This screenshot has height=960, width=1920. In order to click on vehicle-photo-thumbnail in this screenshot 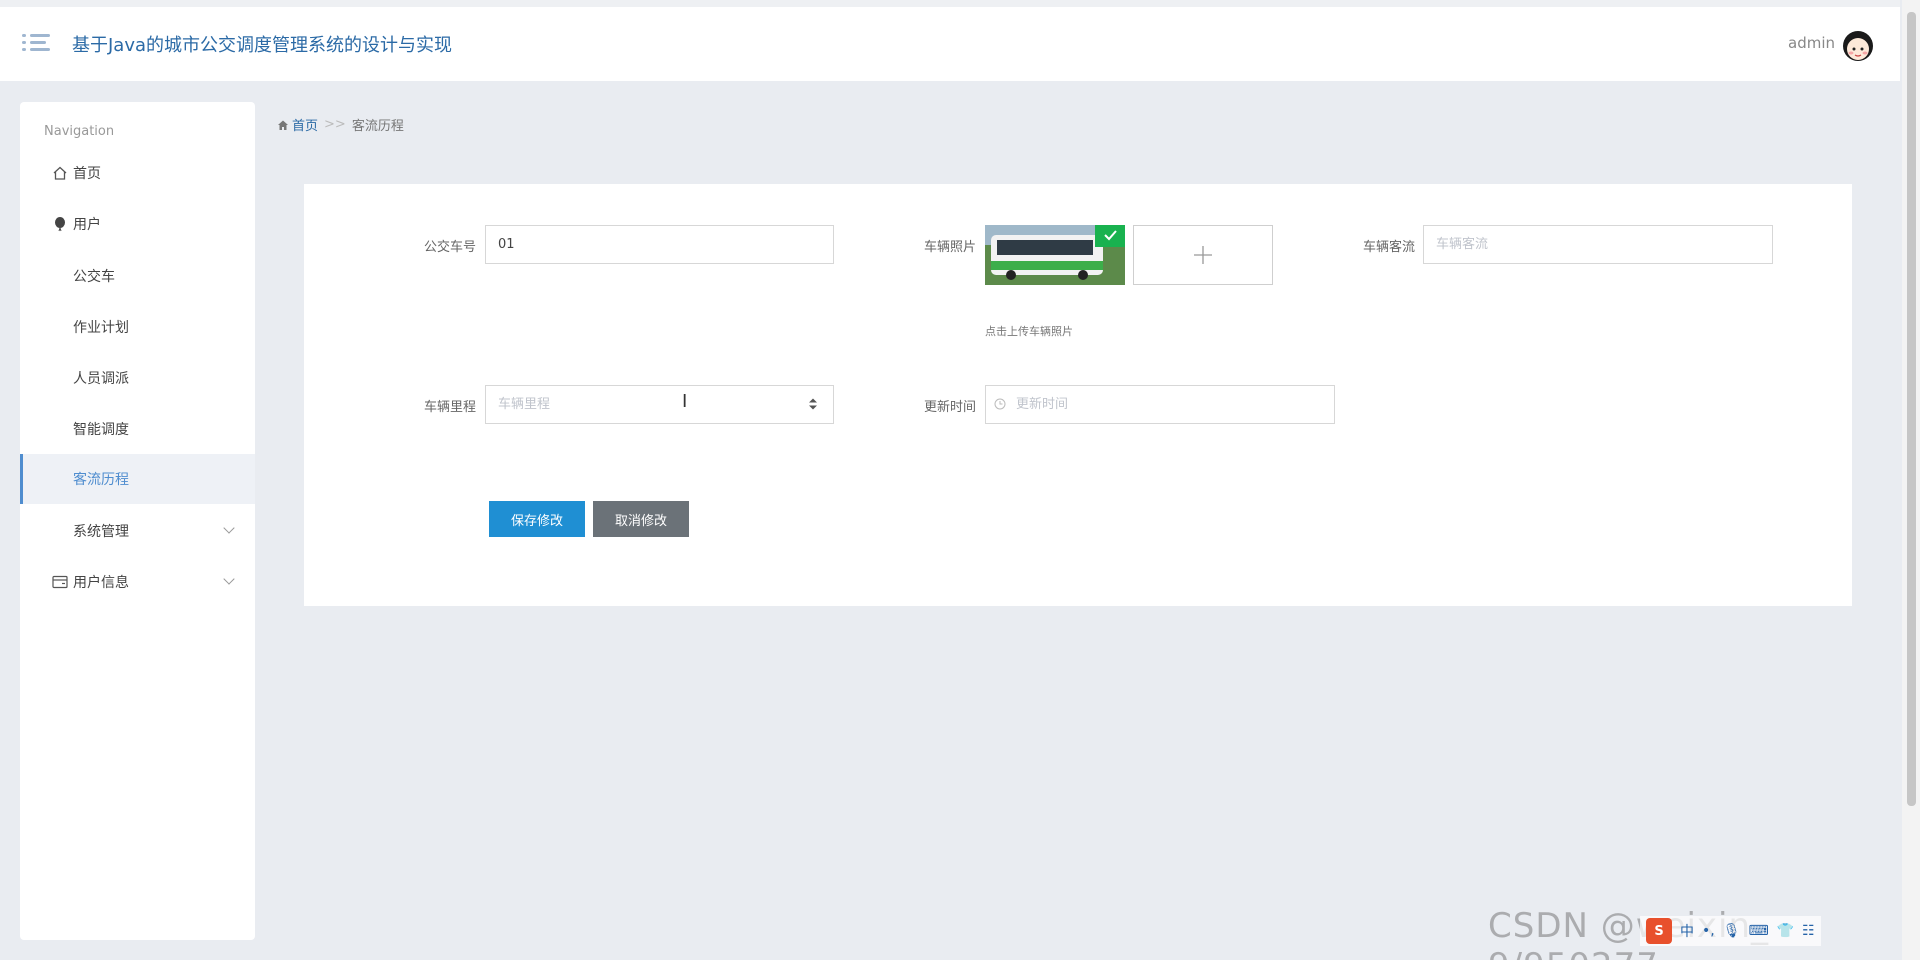, I will do `click(1055, 255)`.